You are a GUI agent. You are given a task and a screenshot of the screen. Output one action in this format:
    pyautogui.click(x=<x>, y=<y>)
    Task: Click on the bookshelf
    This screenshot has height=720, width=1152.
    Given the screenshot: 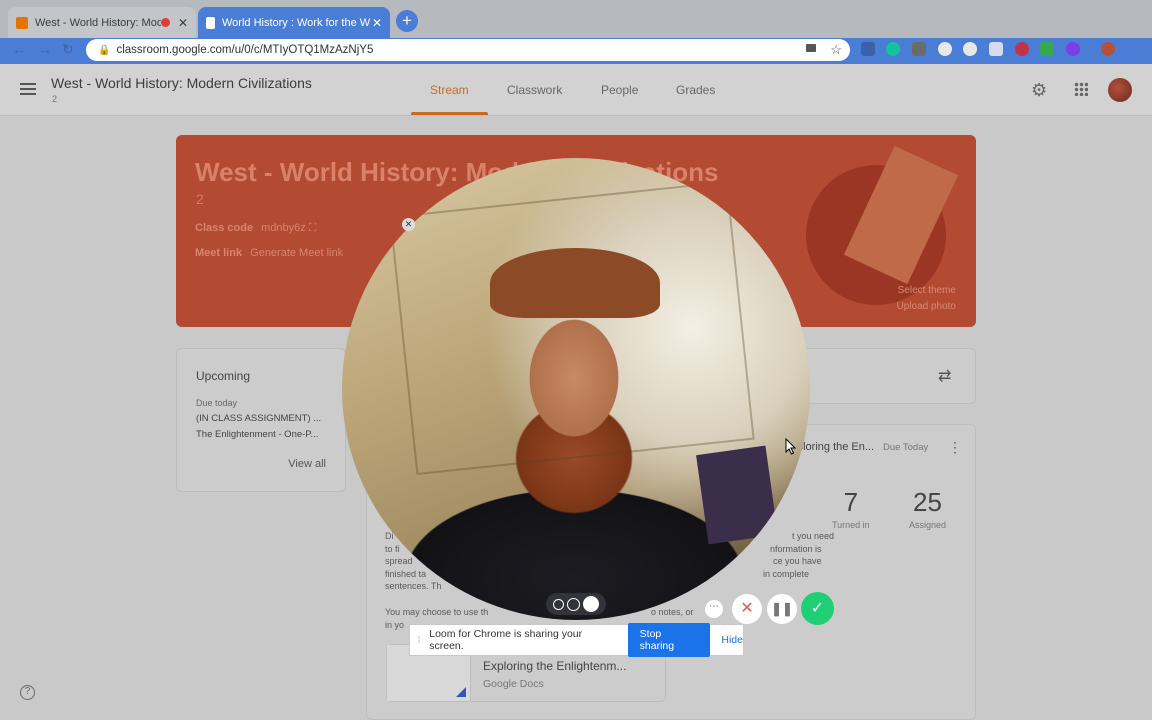 What is the action you would take?
    pyautogui.click(x=737, y=495)
    